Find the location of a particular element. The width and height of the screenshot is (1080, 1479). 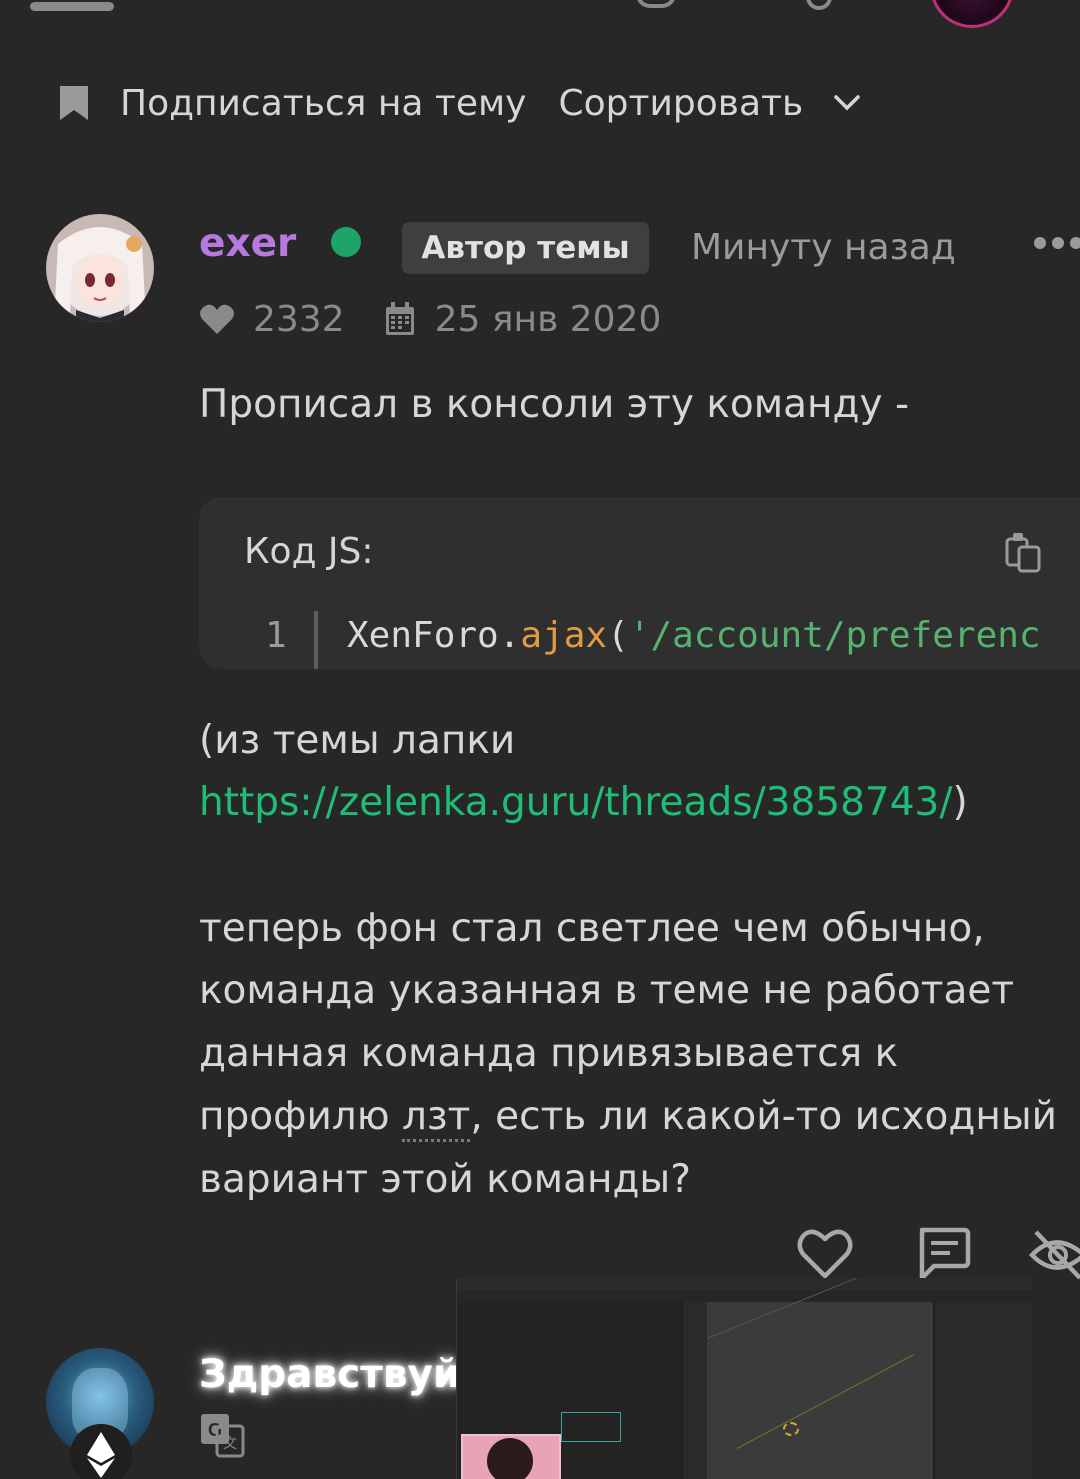

post-text-line: (из темы лапки is located at coordinates (357, 740).